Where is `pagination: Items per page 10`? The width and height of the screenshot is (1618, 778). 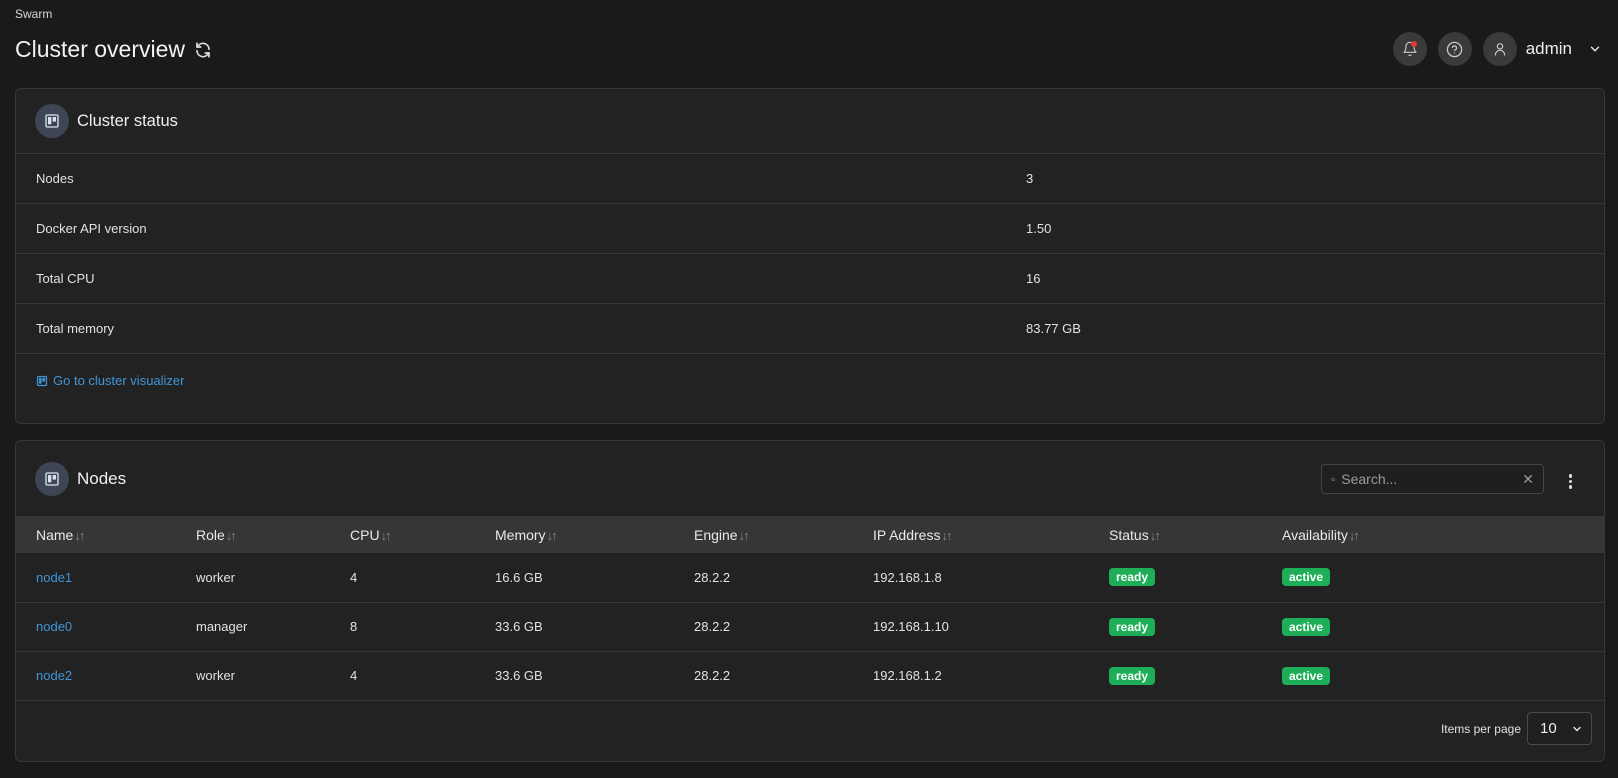
pagination: Items per page 10 is located at coordinates (1516, 728).